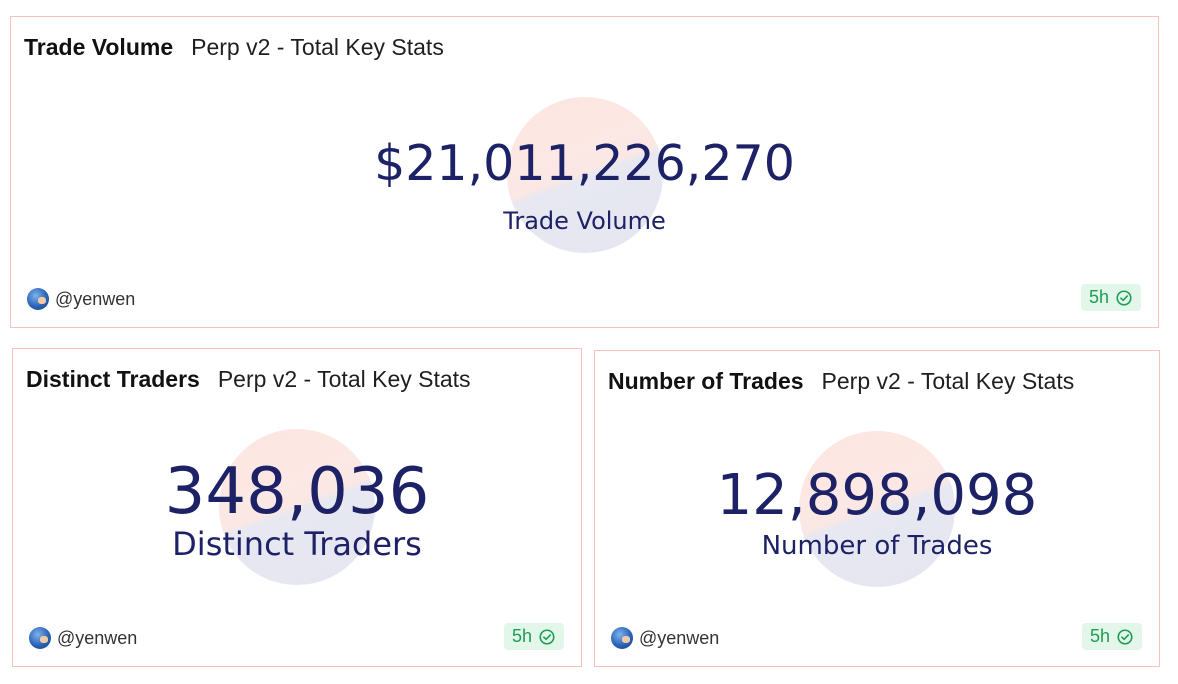 This screenshot has height=684, width=1178. I want to click on card-title: Trade Volume, so click(98, 47).